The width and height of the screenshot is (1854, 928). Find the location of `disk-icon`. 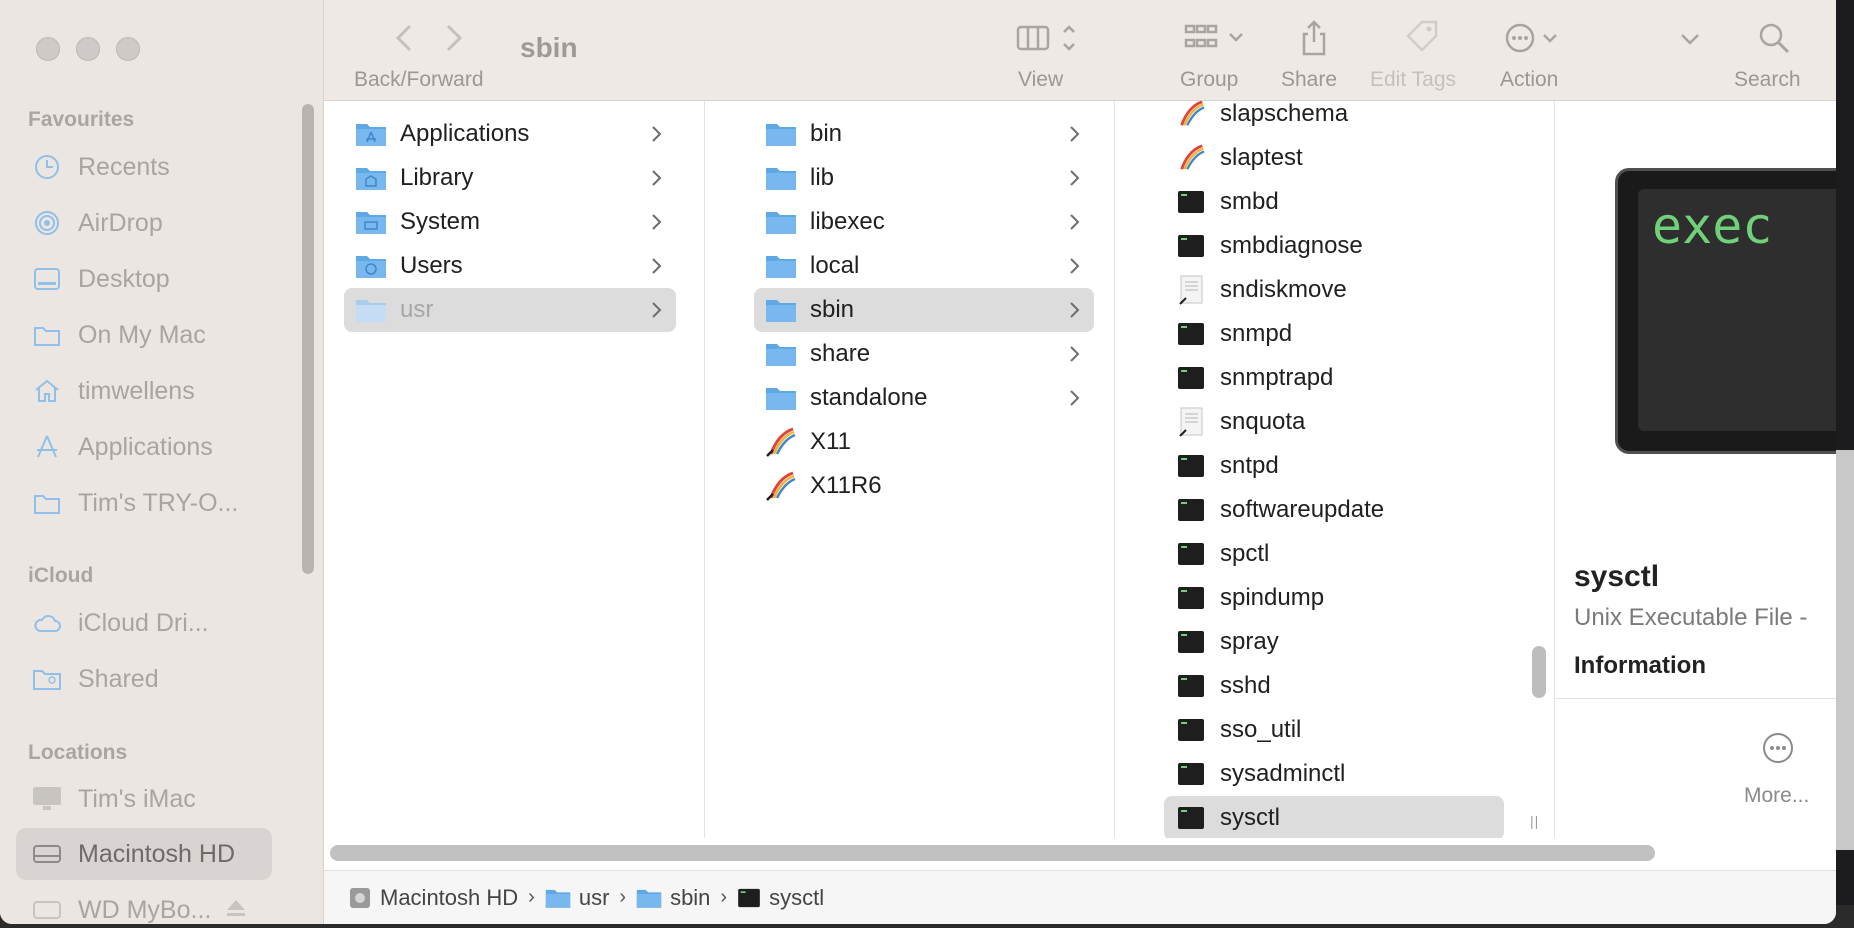

disk-icon is located at coordinates (47, 854).